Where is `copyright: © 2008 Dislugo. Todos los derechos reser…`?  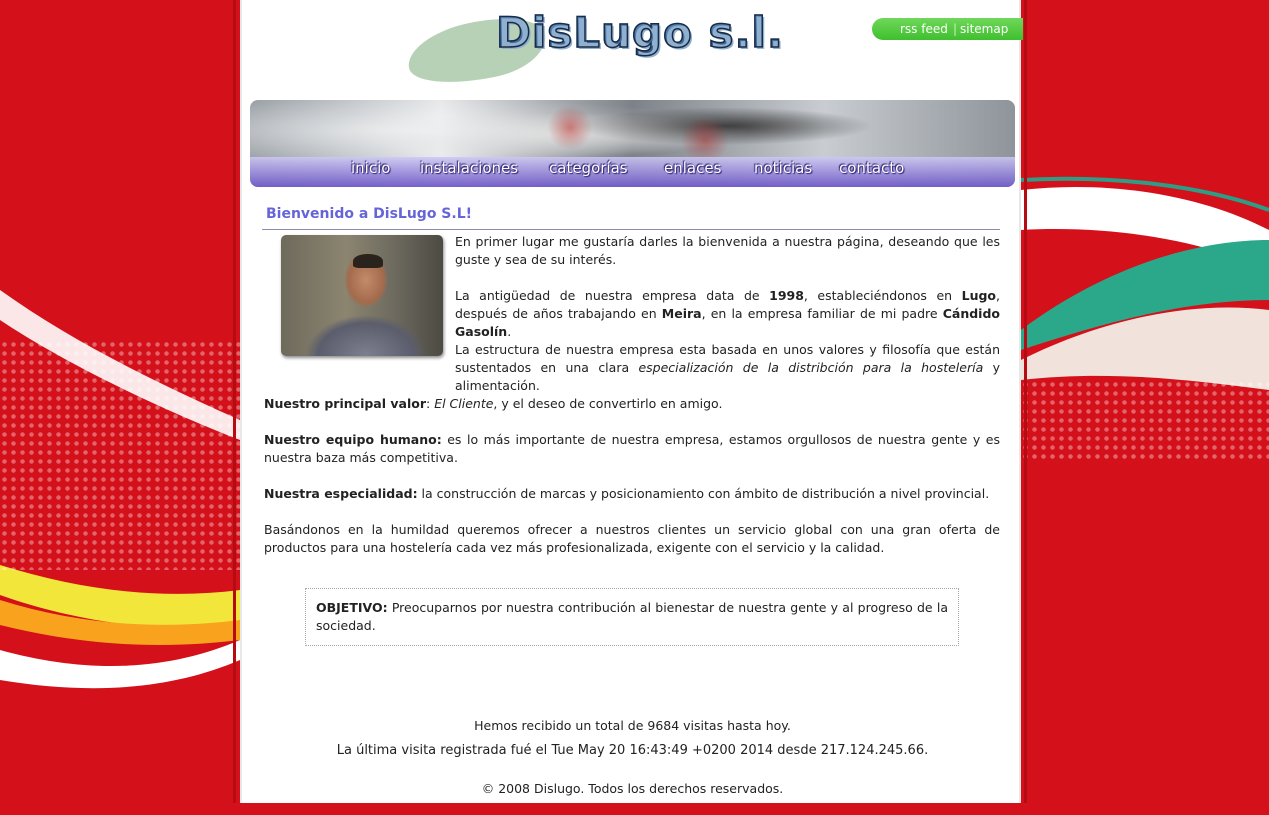
copyright: © 2008 Dislugo. Todos los derechos reser… is located at coordinates (632, 788).